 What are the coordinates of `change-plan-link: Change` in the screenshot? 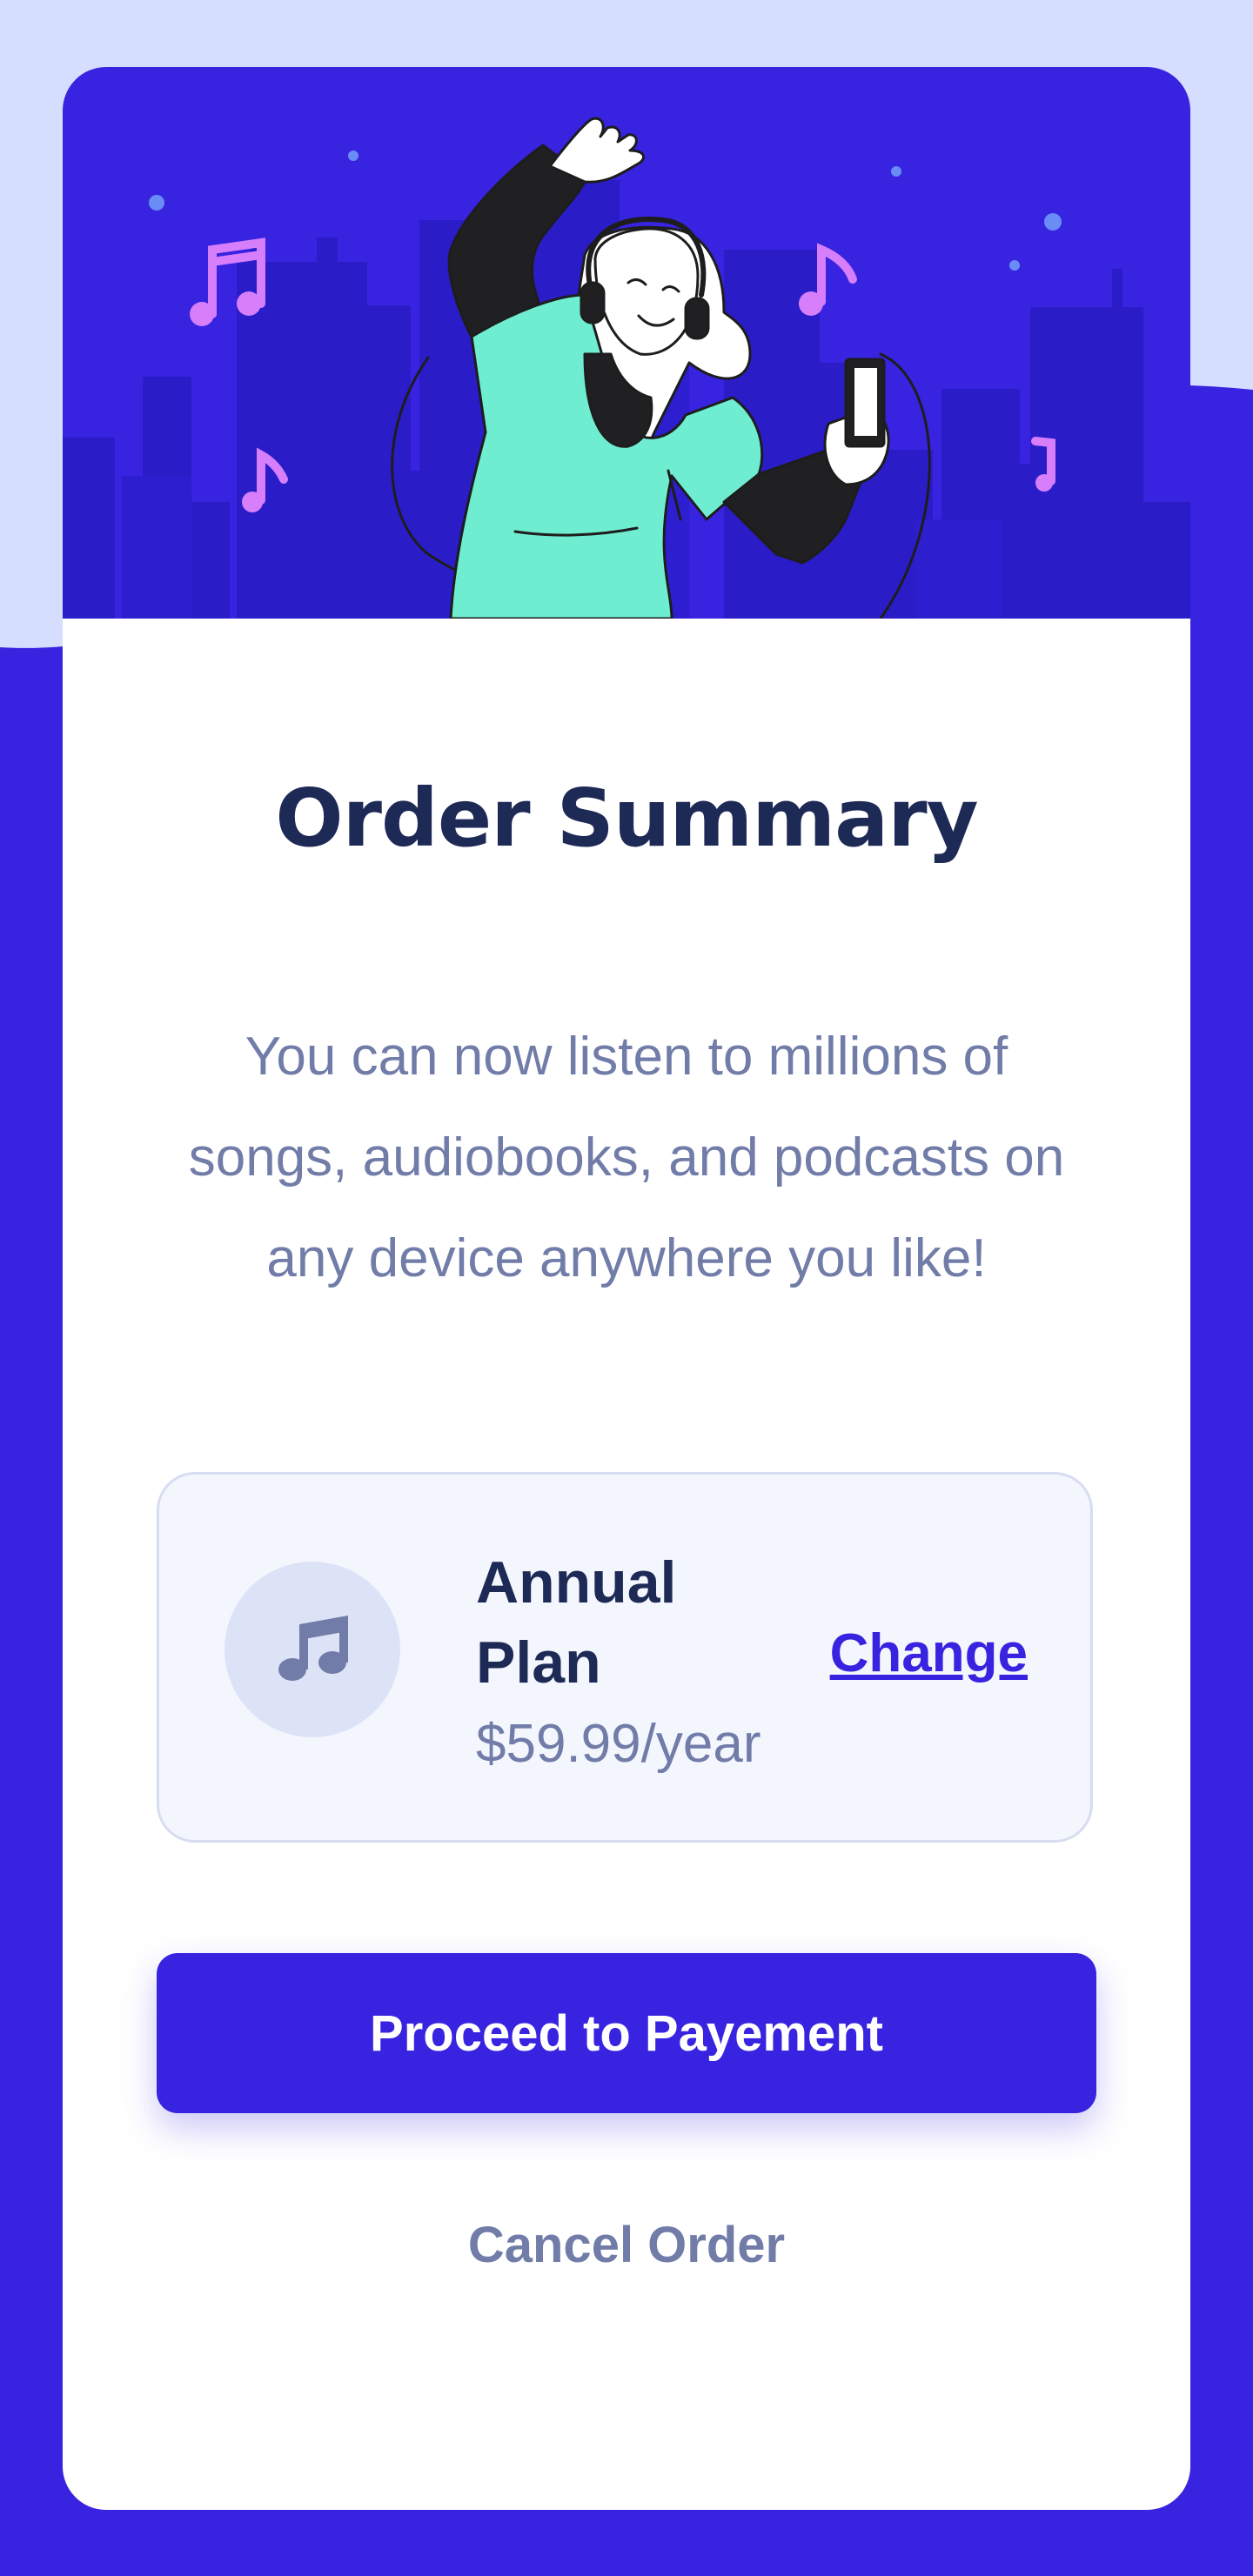 It's located at (929, 1653).